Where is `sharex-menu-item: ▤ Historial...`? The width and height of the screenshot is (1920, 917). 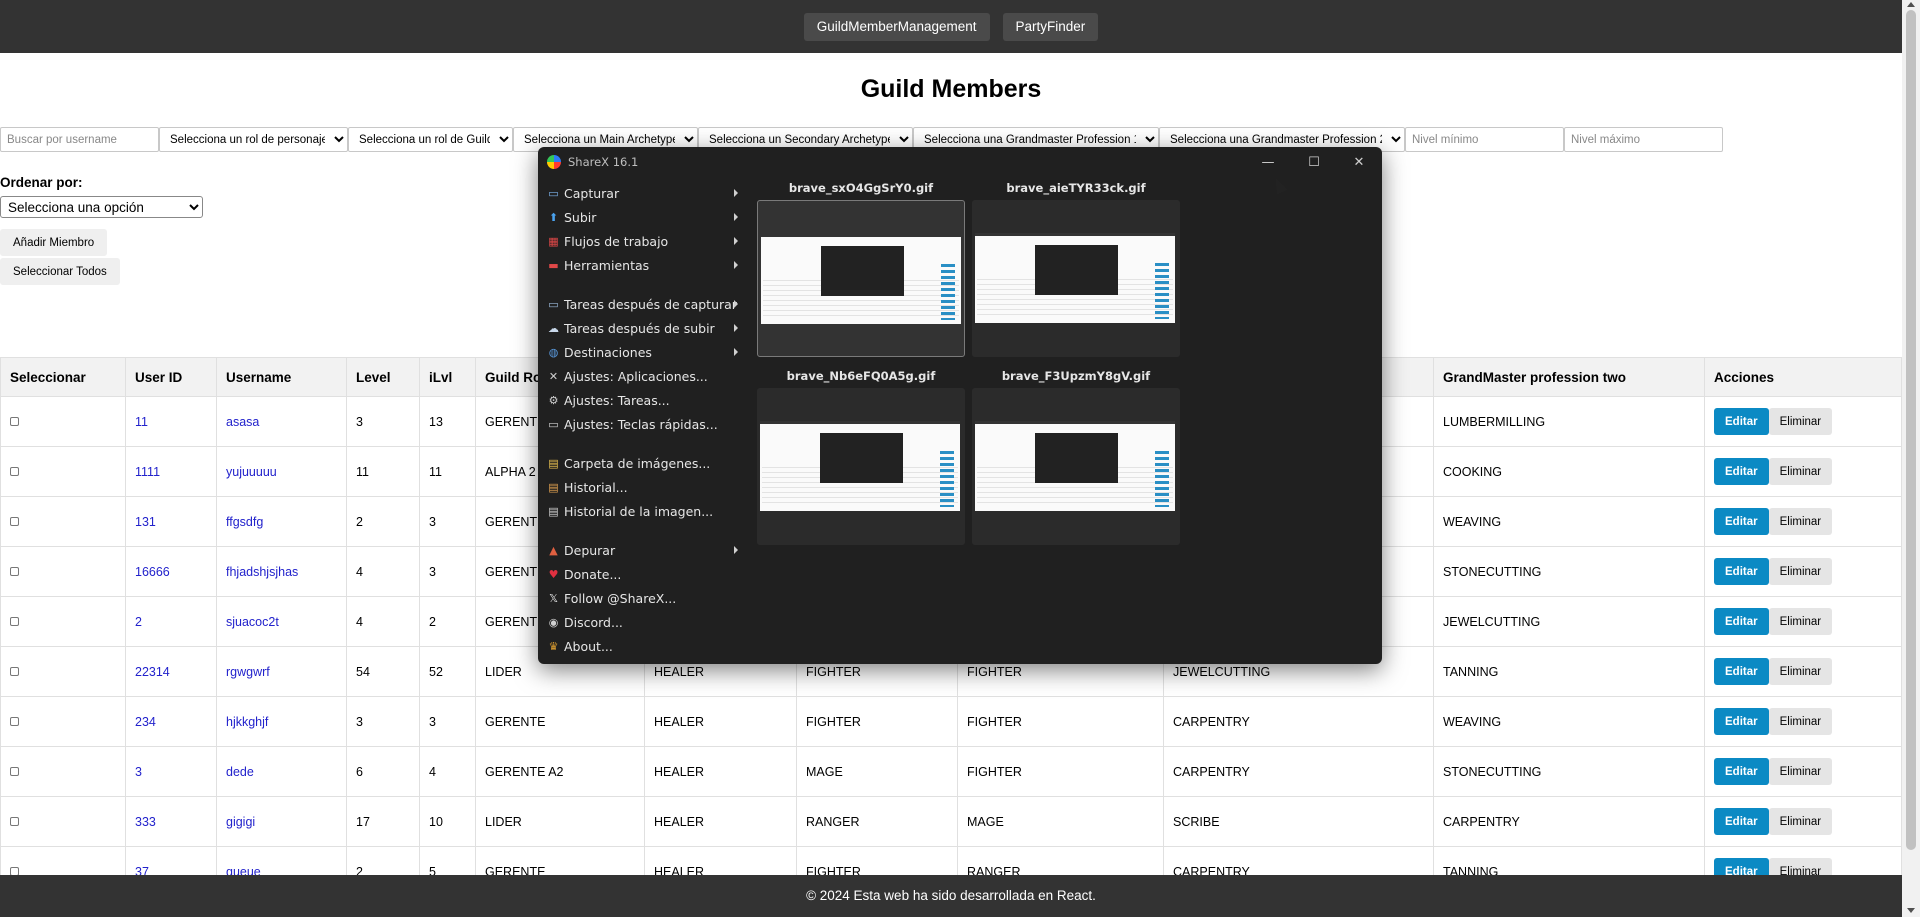
sharex-menu-item: ▤ Historial... is located at coordinates (644, 487).